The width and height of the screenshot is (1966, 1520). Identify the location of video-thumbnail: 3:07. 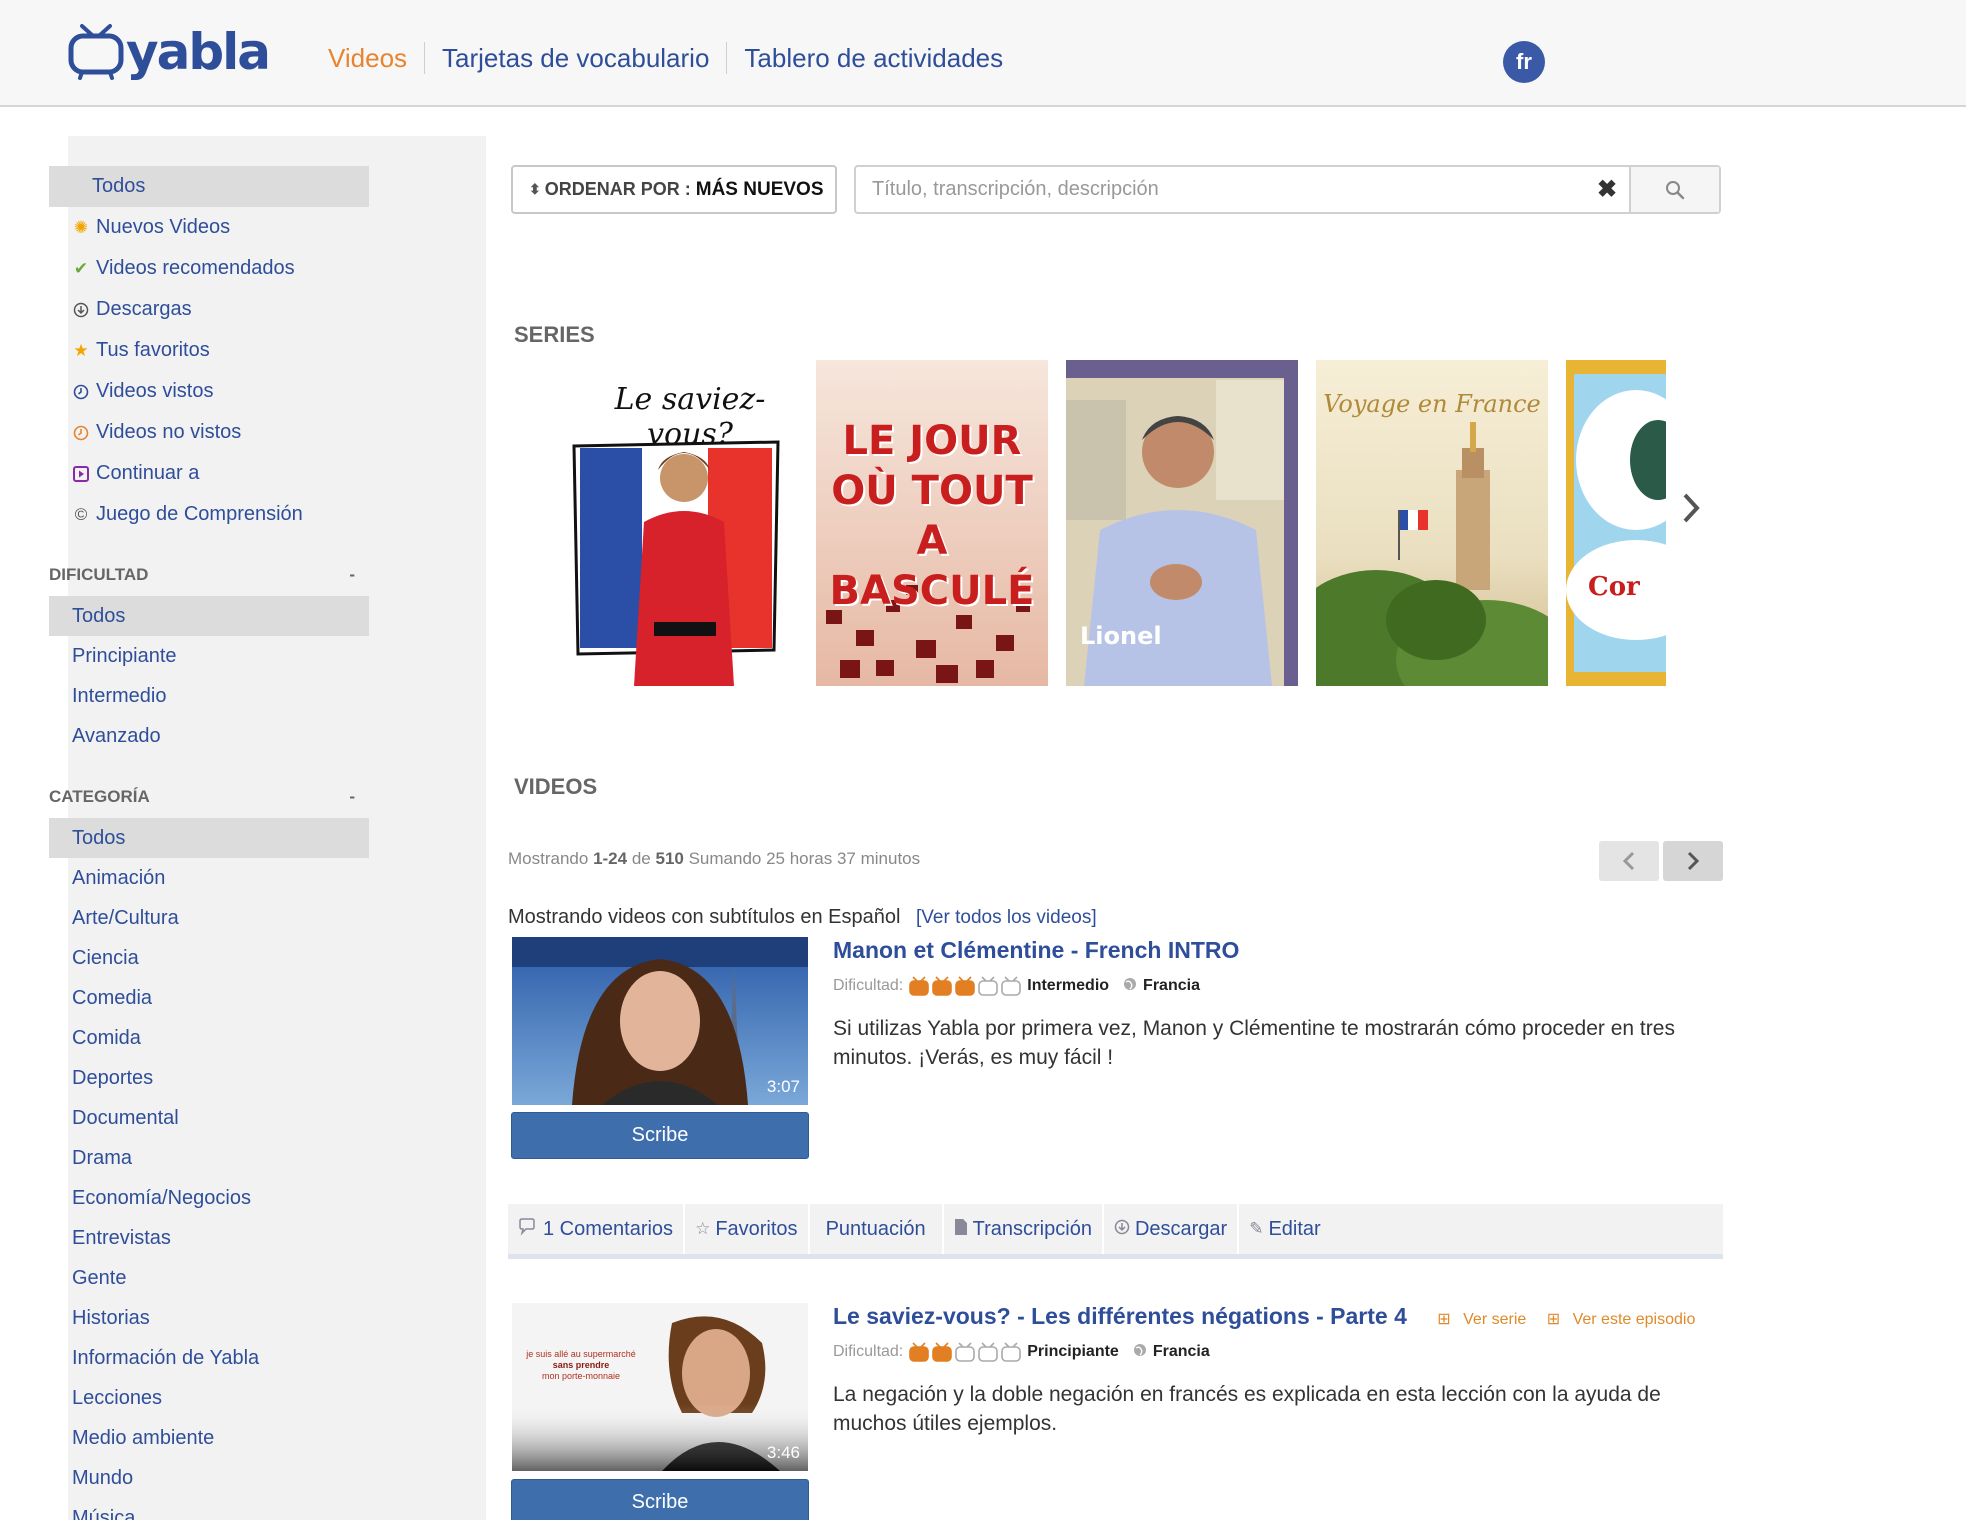
(660, 1021).